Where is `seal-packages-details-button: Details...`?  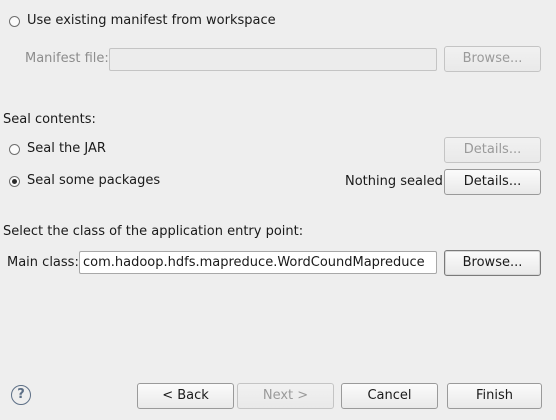 seal-packages-details-button: Details... is located at coordinates (492, 182).